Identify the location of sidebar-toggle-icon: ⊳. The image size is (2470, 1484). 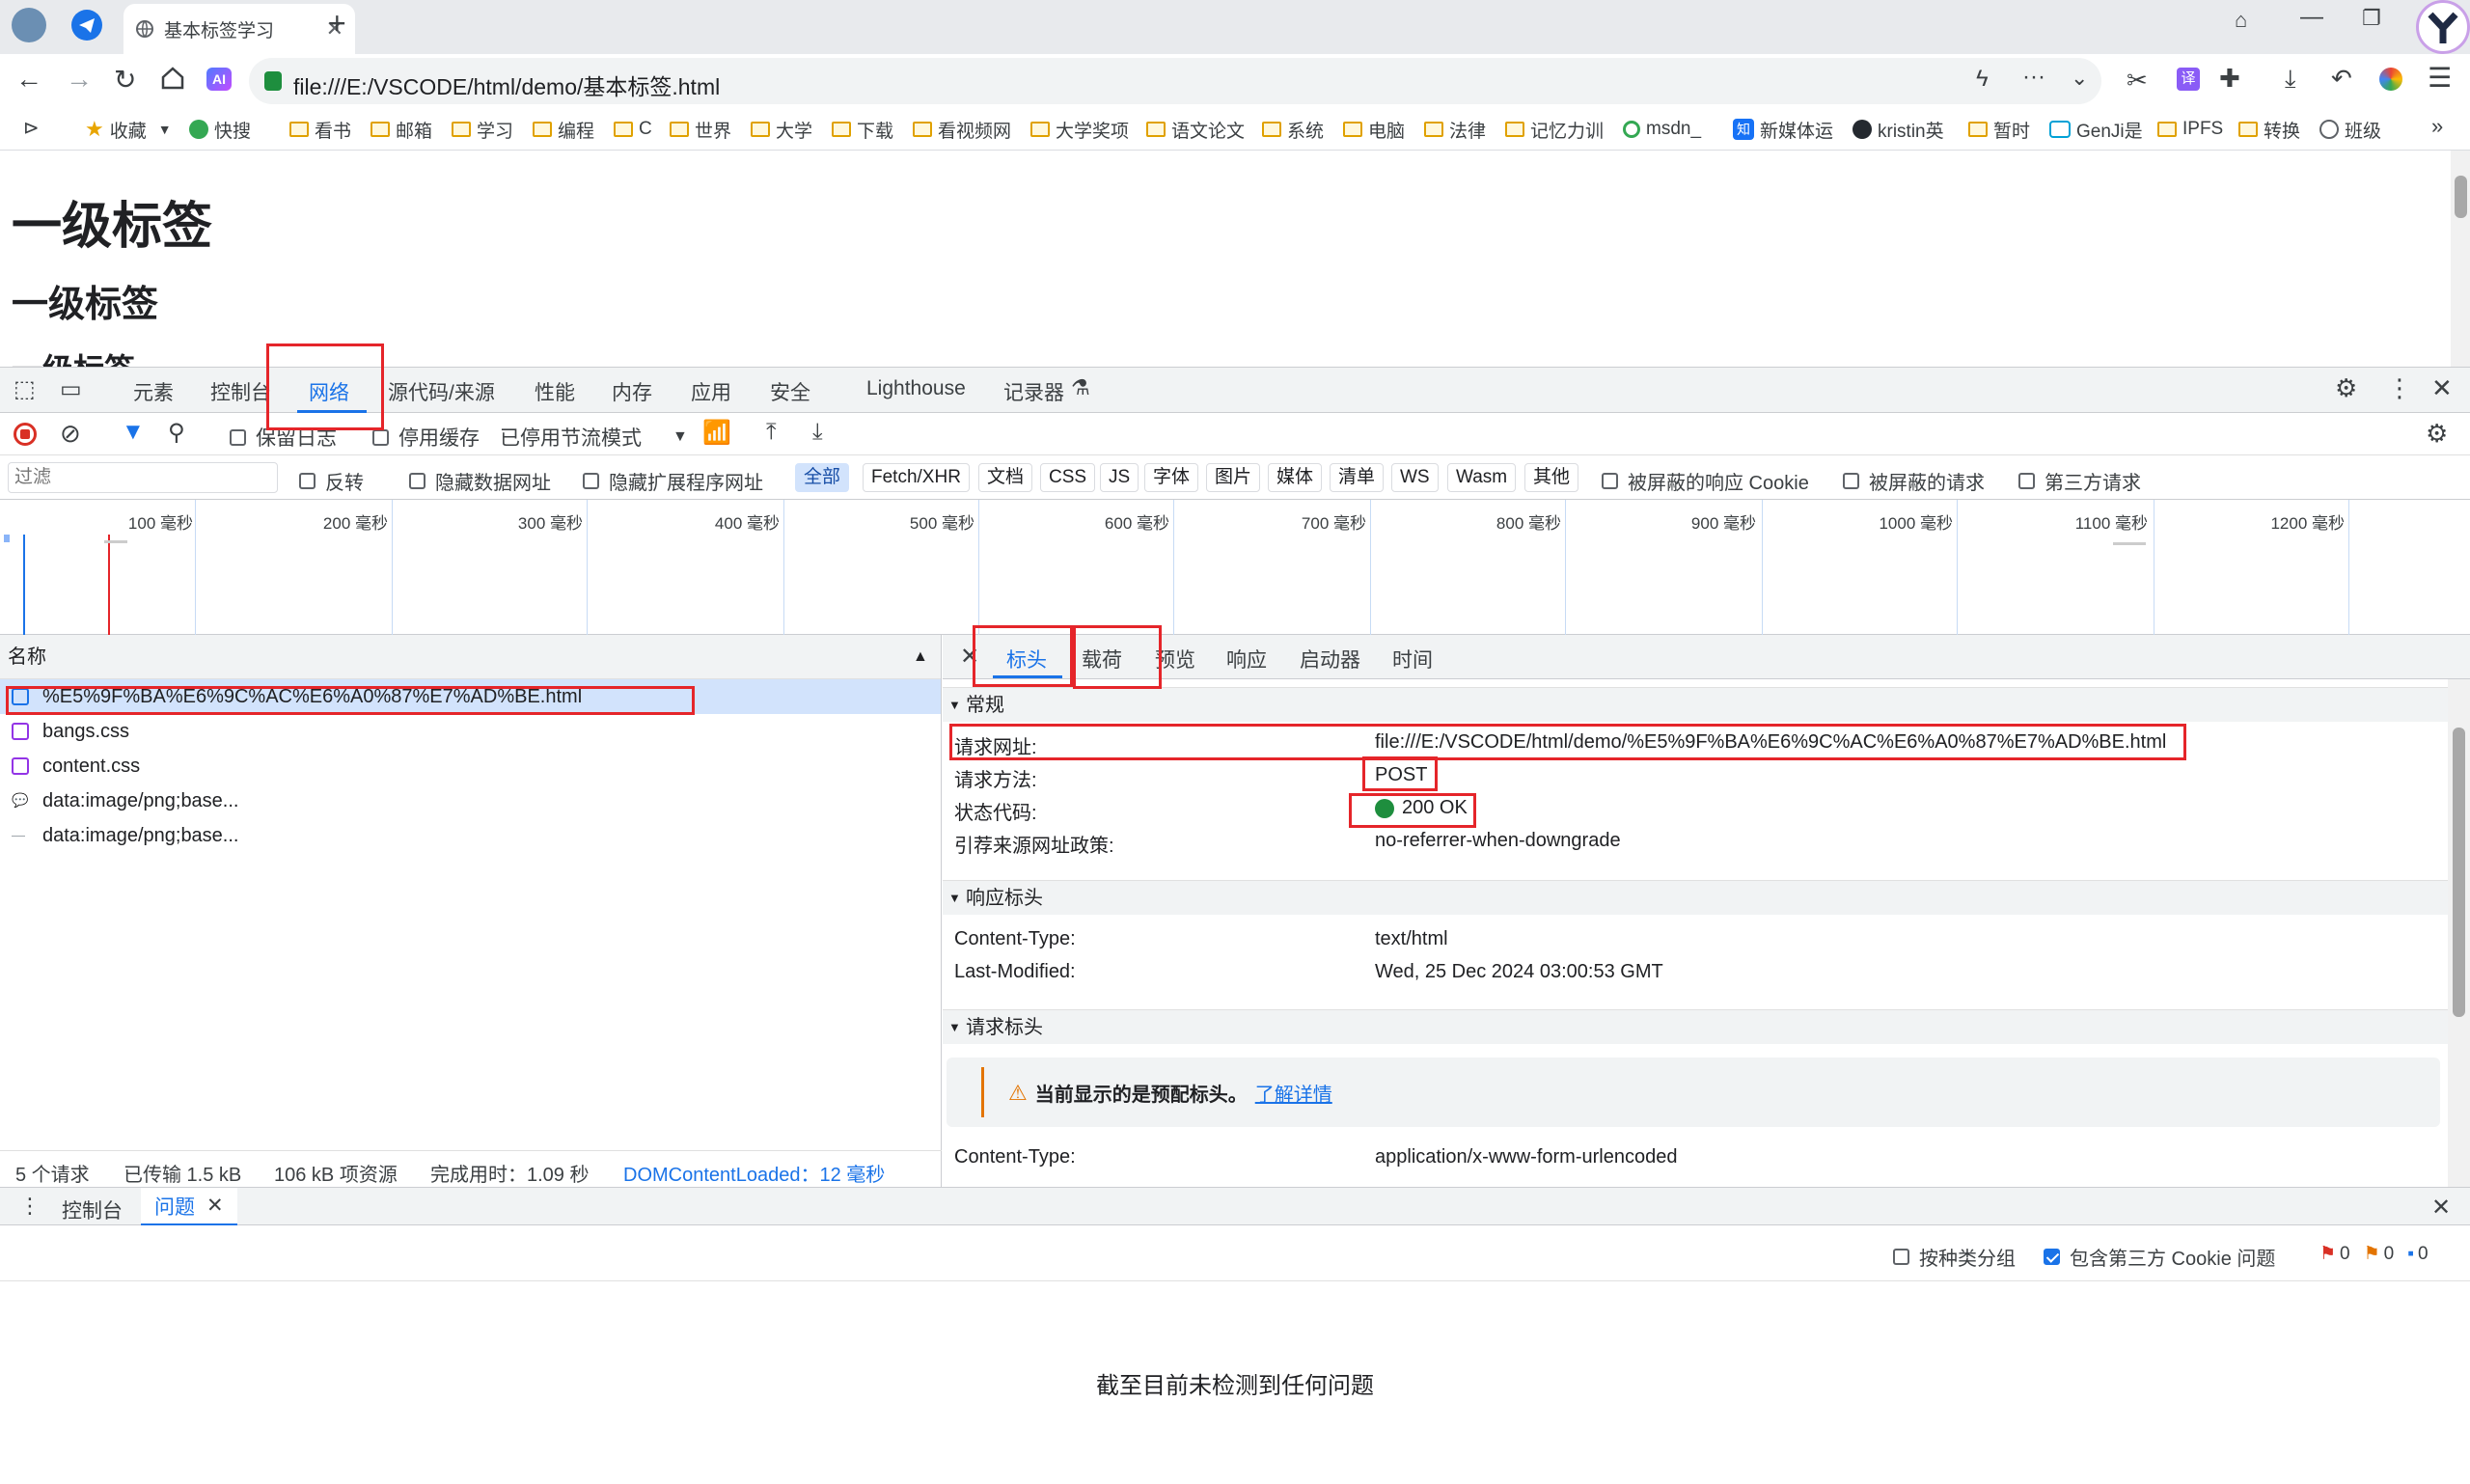
(32, 128).